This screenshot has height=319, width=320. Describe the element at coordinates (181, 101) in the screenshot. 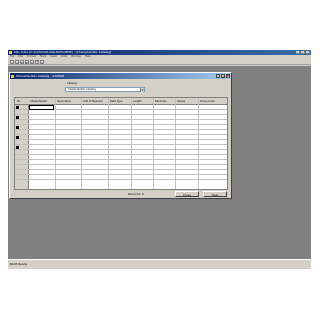

I see `column-header: Values` at that location.